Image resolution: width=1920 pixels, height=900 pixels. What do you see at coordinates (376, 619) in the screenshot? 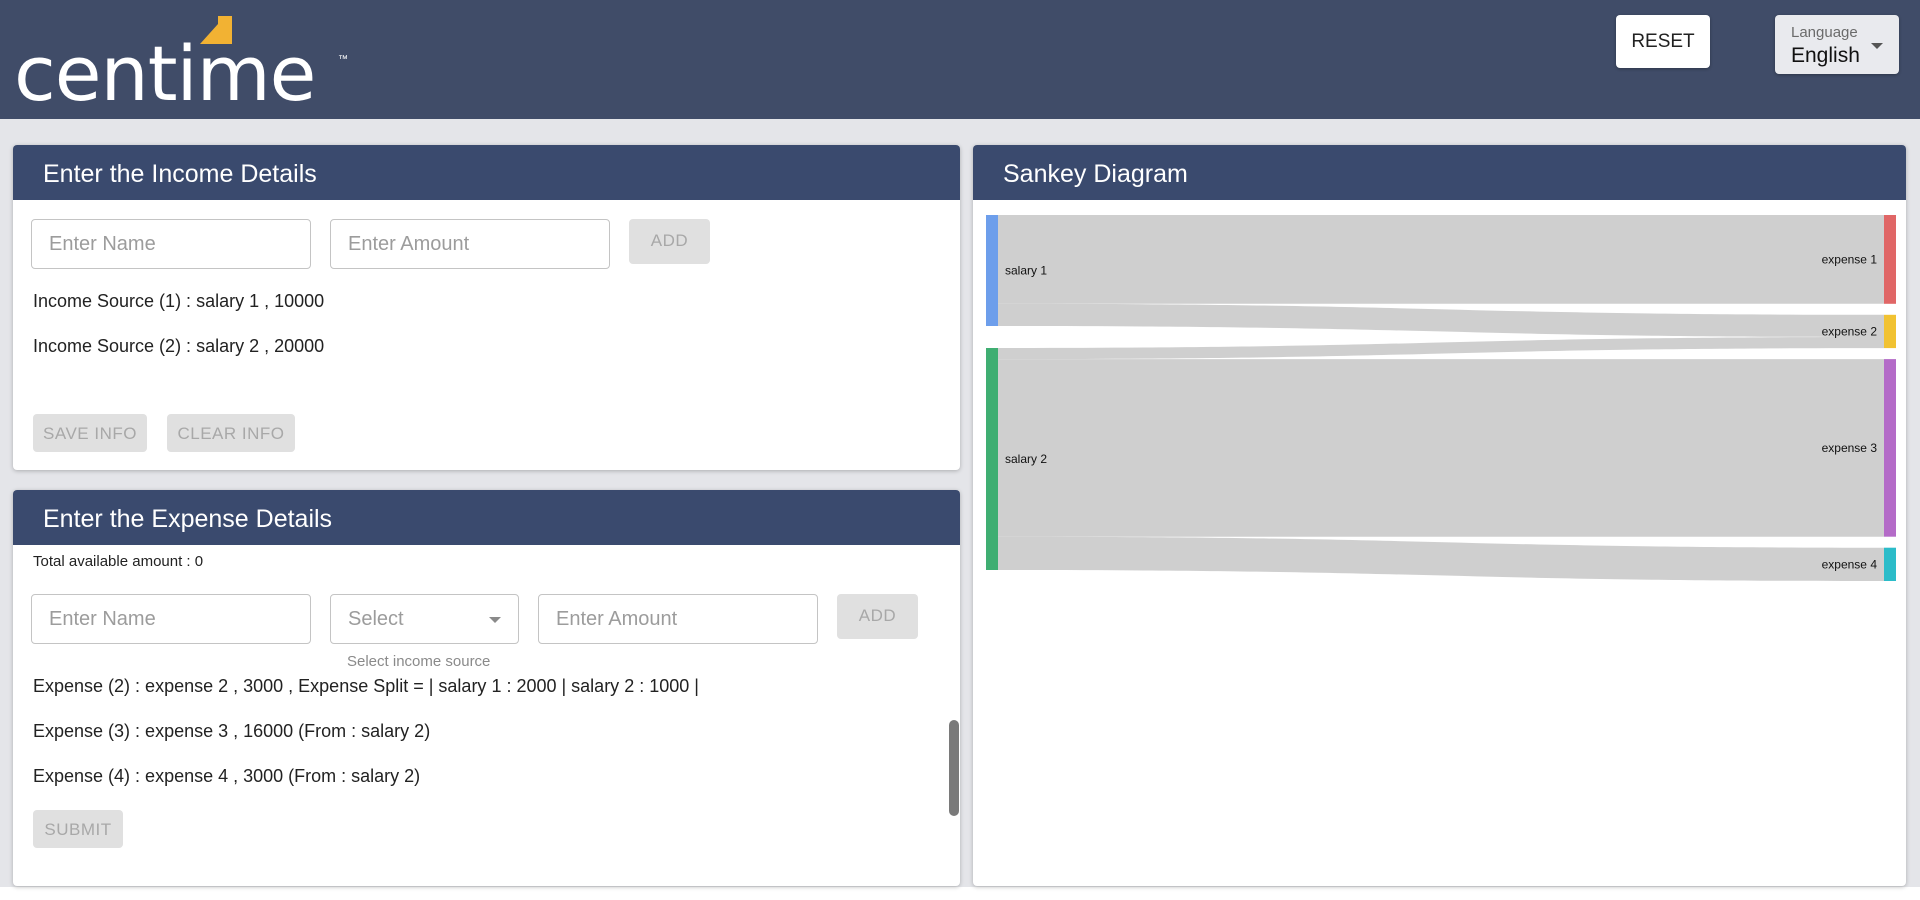
I see `income-source-select-value: Select` at bounding box center [376, 619].